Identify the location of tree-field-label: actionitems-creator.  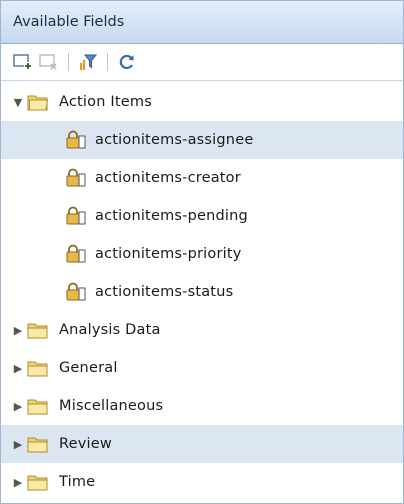
(168, 178).